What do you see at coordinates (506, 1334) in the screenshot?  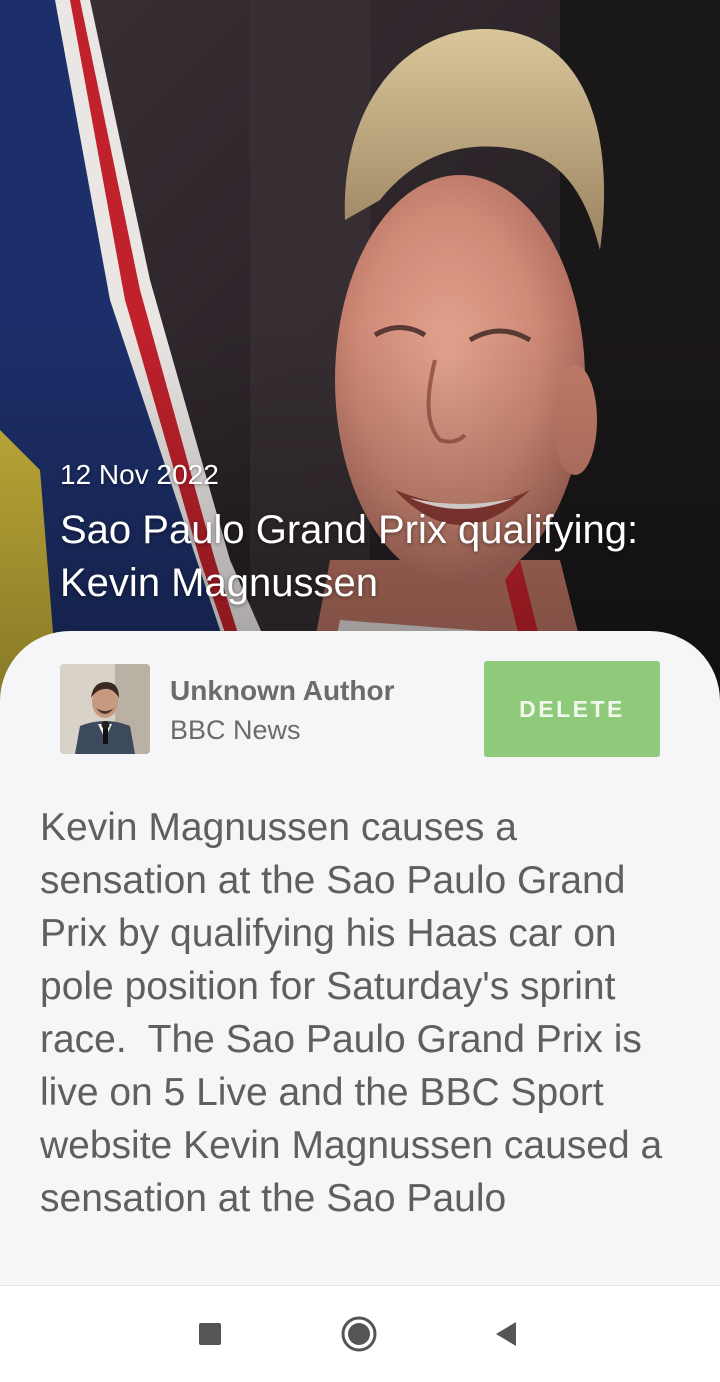 I see `triangle-back-icon` at bounding box center [506, 1334].